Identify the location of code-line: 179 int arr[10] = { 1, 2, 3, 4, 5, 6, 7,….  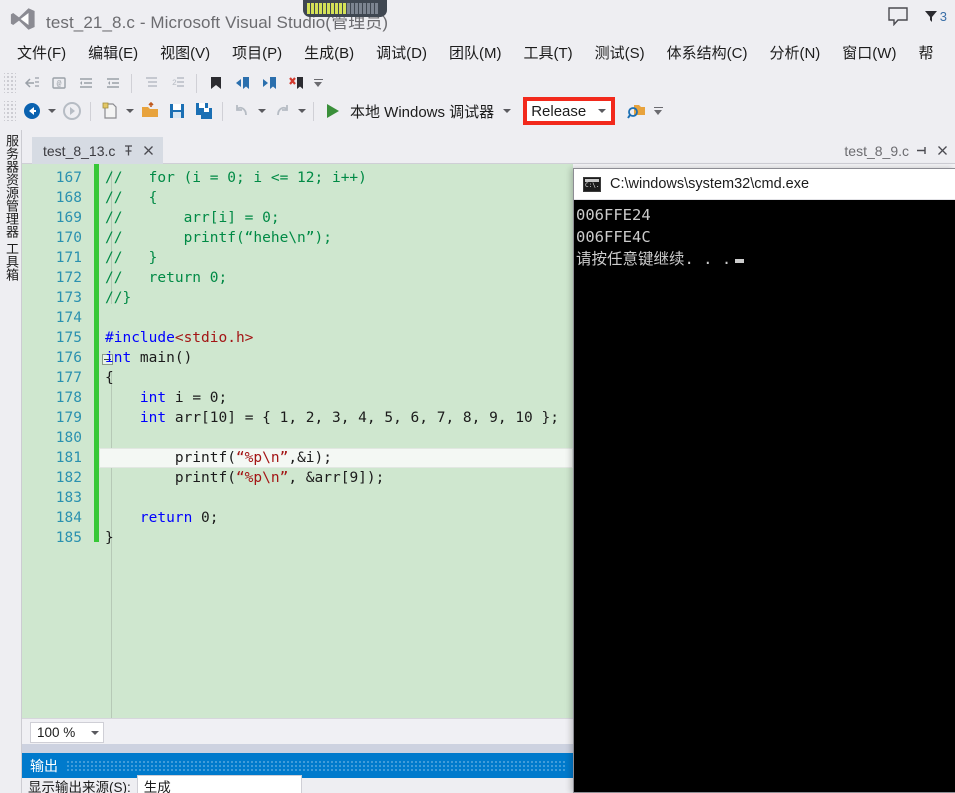
(297, 418).